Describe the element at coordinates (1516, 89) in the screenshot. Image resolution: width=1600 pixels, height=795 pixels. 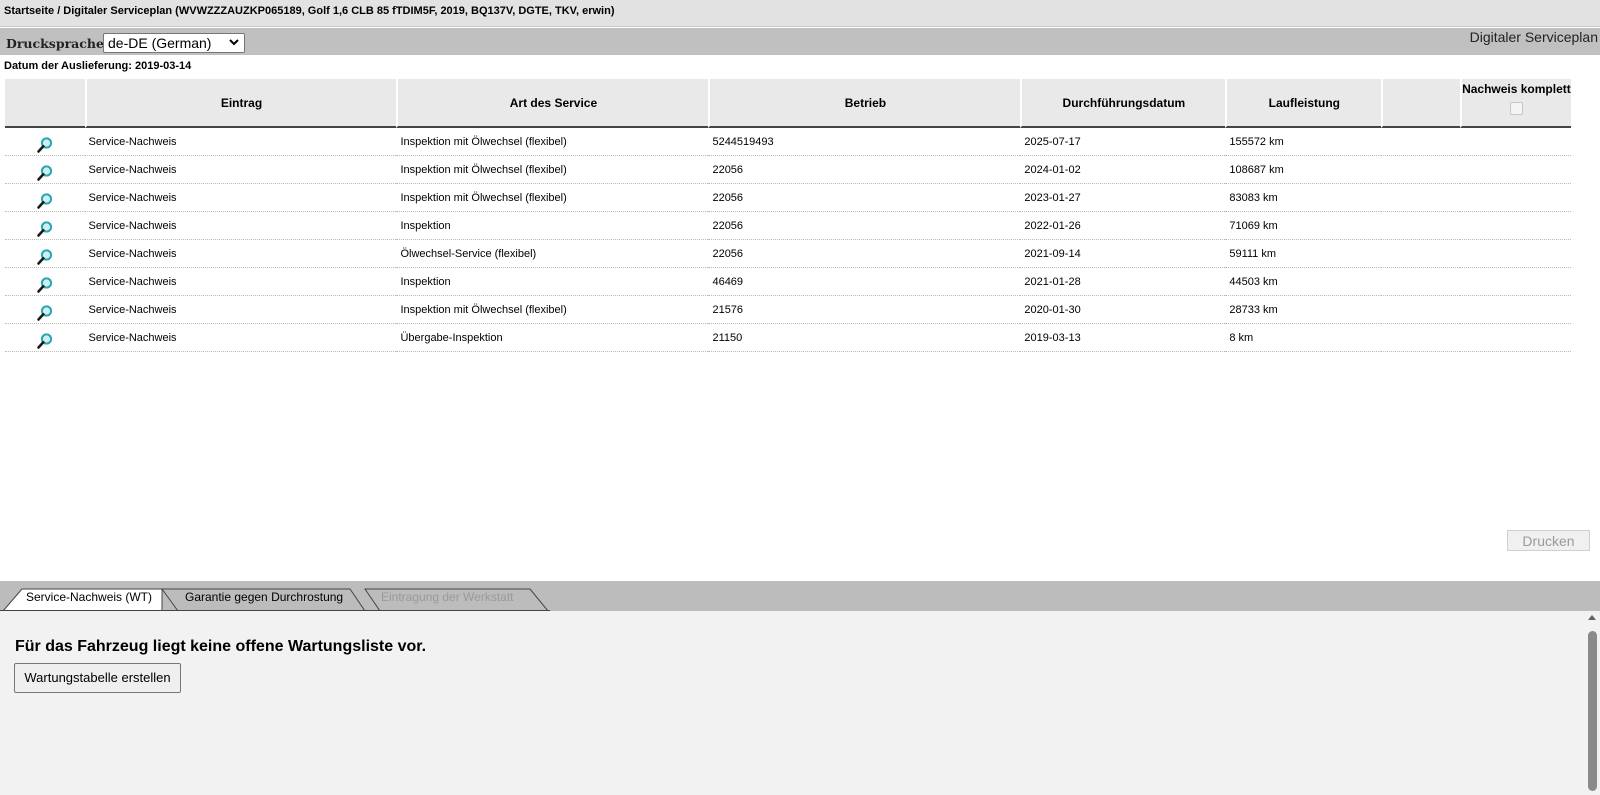
I see `proof-complete-label: Nachweis komplett` at that location.